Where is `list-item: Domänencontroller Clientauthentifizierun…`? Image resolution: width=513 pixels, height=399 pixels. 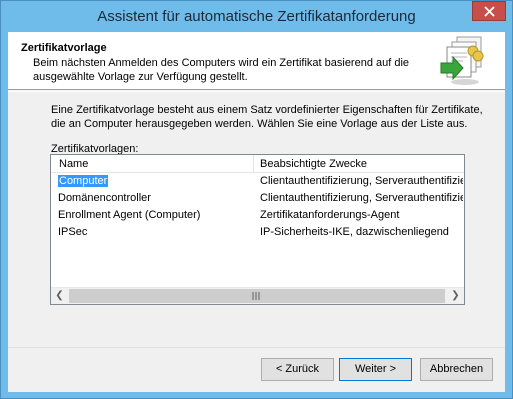
list-item: Domänencontroller Clientauthentifizierun… is located at coordinates (257, 199).